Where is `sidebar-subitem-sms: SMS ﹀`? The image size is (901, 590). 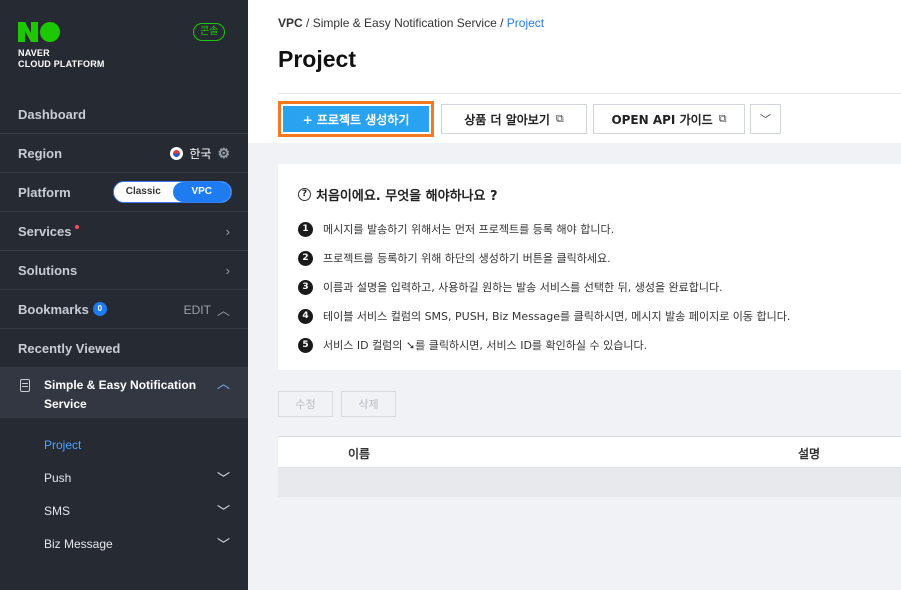 sidebar-subitem-sms: SMS ﹀ is located at coordinates (124, 510).